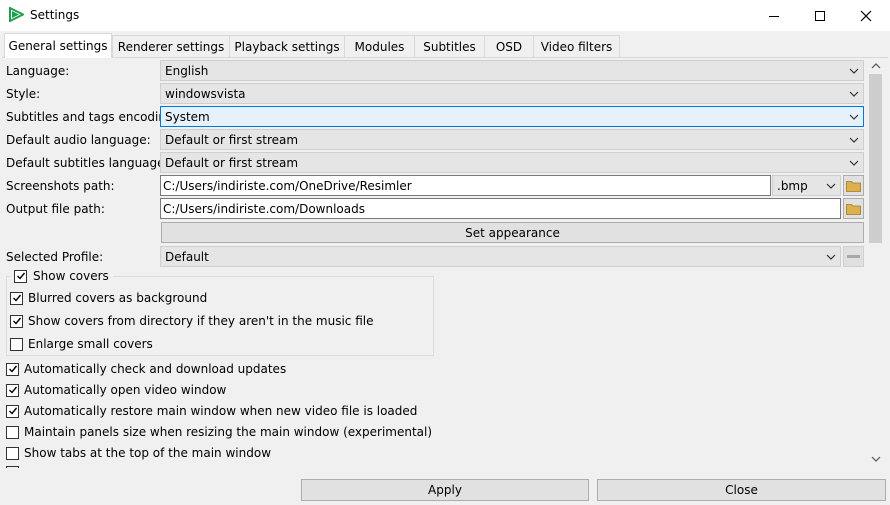  I want to click on tab-general-settings: General settings, so click(58, 45).